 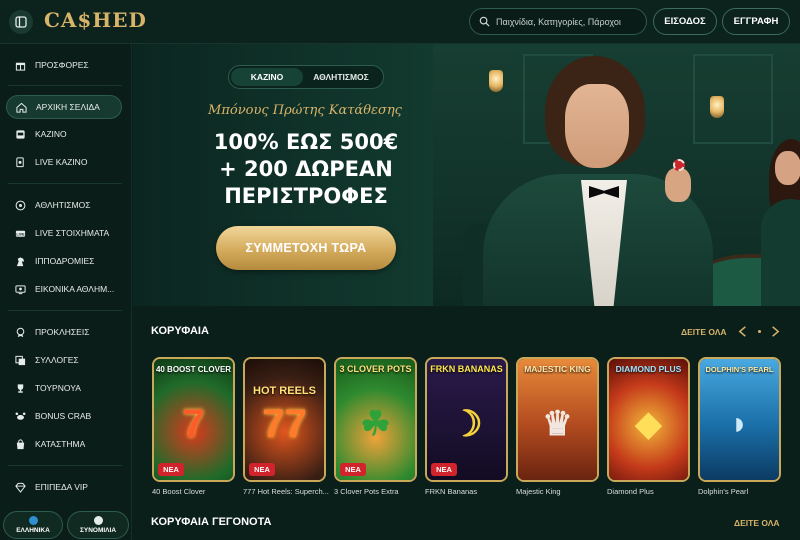 I want to click on seven-symbol: 77, so click(x=284, y=423).